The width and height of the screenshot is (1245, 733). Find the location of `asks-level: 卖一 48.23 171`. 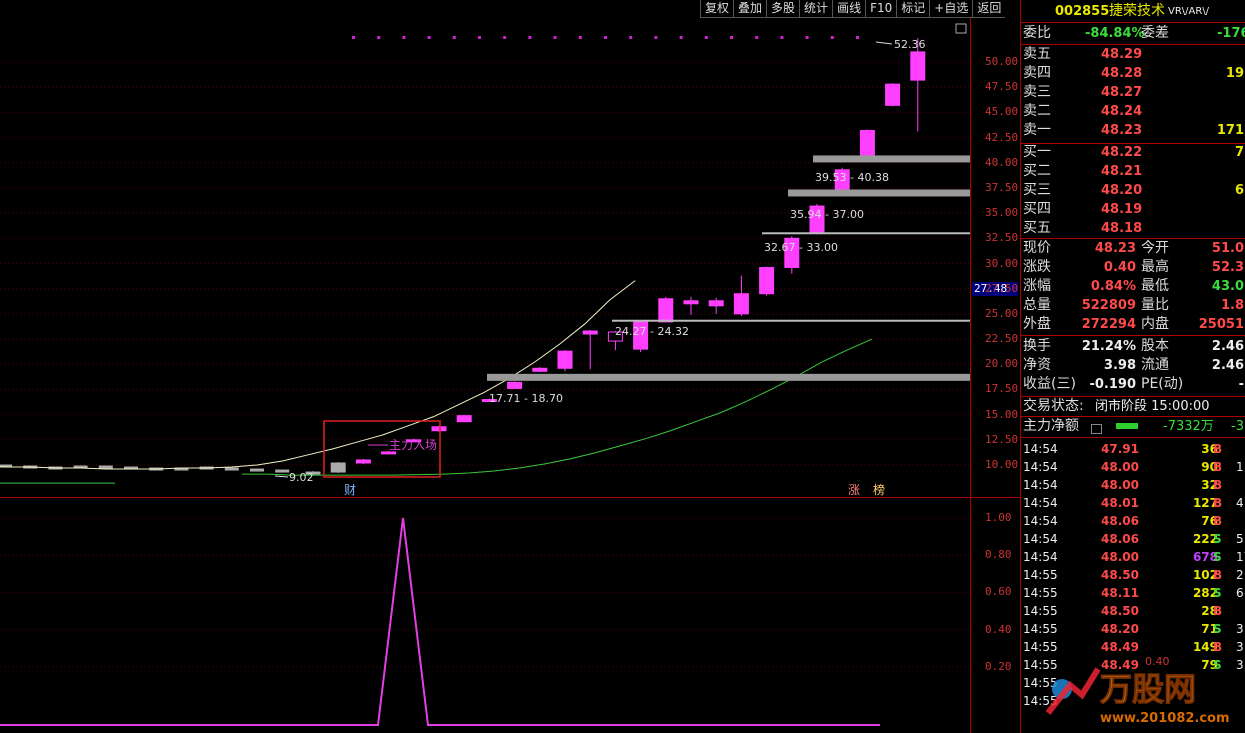

asks-level: 卖一 48.23 171 is located at coordinates (1133, 130).